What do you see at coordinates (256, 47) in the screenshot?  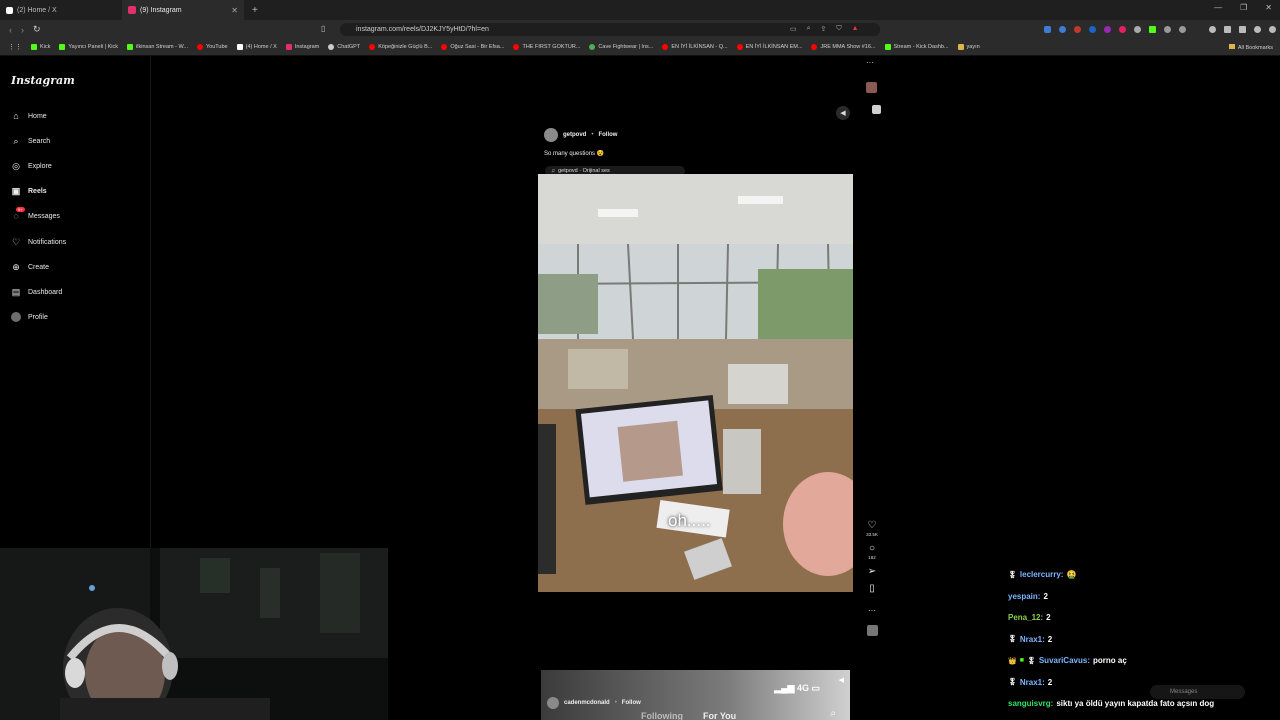 I see `bookmark-item: (4) Home / X` at bounding box center [256, 47].